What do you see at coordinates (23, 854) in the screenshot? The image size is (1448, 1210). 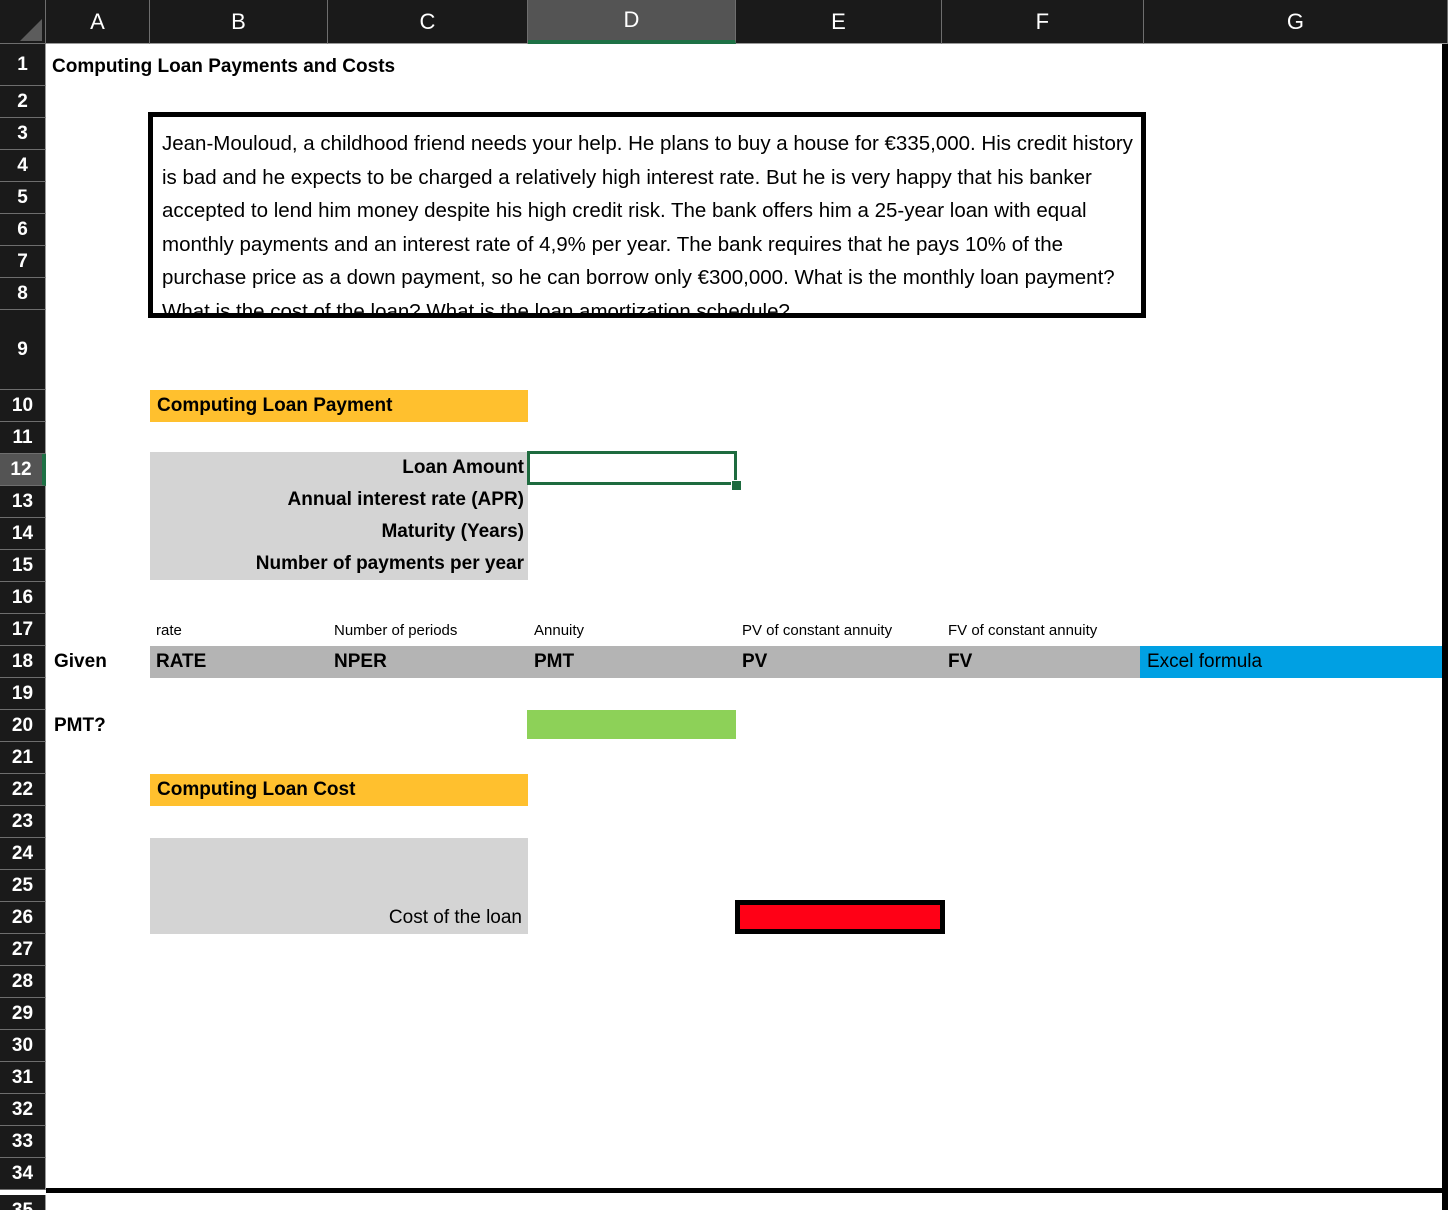 I see `row-header-24: 24` at bounding box center [23, 854].